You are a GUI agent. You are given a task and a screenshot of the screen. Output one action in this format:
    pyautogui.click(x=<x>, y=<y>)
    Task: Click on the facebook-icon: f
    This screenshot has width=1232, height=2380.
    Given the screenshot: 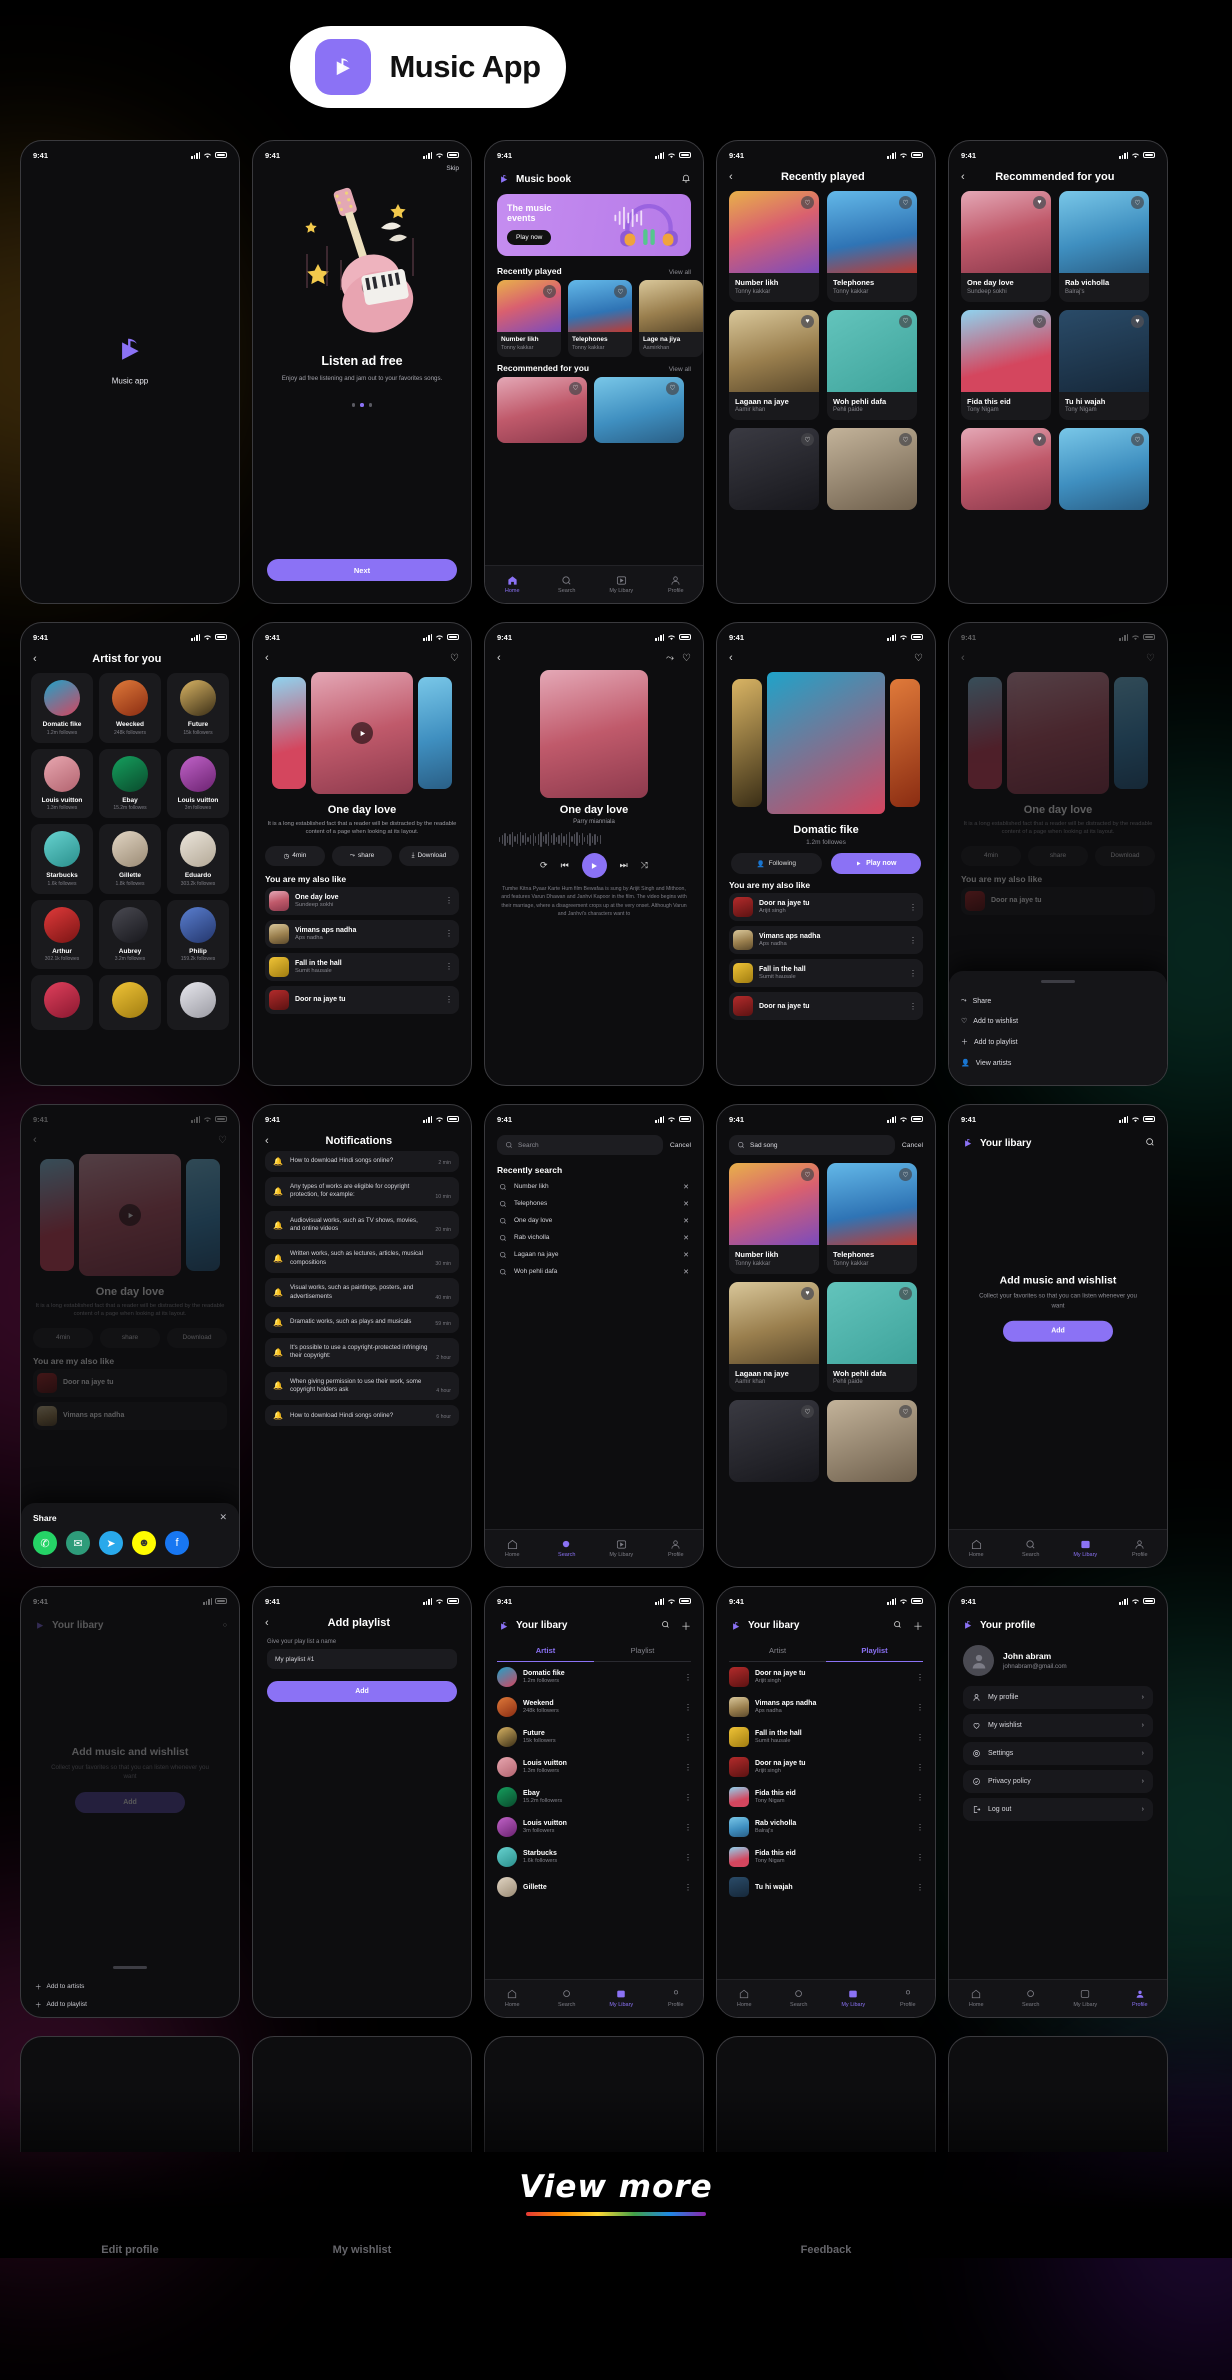 What is the action you would take?
    pyautogui.click(x=177, y=1543)
    